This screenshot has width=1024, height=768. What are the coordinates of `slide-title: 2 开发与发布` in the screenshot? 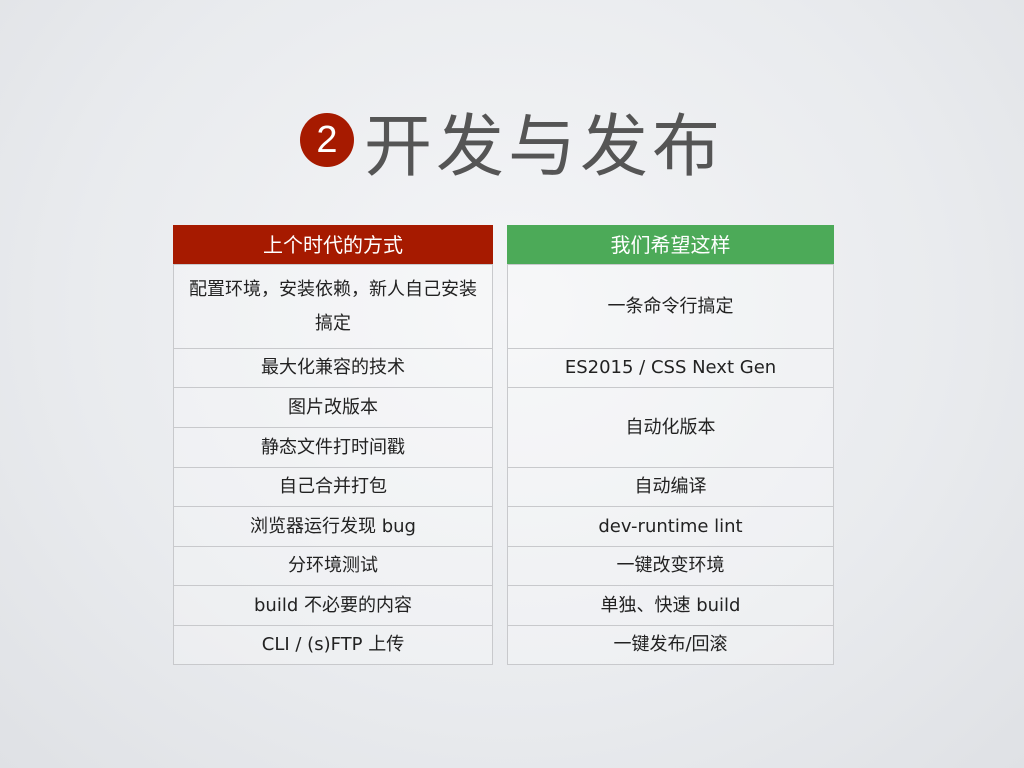 It's located at (512, 143).